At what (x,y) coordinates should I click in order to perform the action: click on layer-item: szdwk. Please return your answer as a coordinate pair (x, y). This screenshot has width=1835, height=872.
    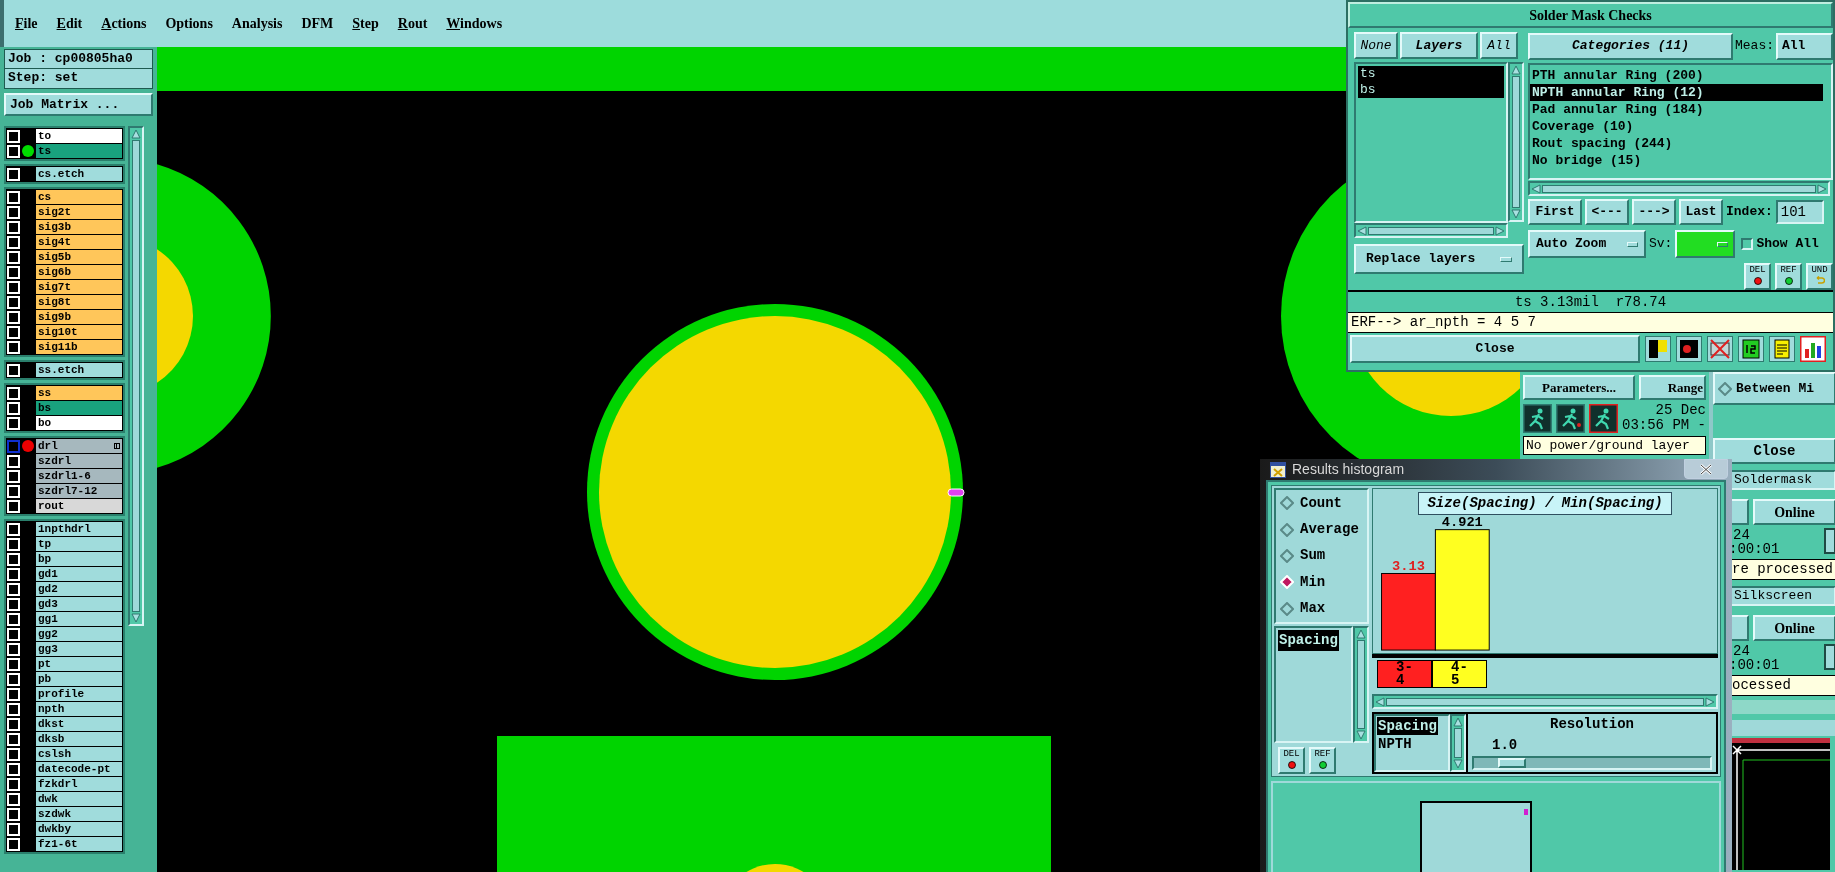
    Looking at the image, I should click on (79, 814).